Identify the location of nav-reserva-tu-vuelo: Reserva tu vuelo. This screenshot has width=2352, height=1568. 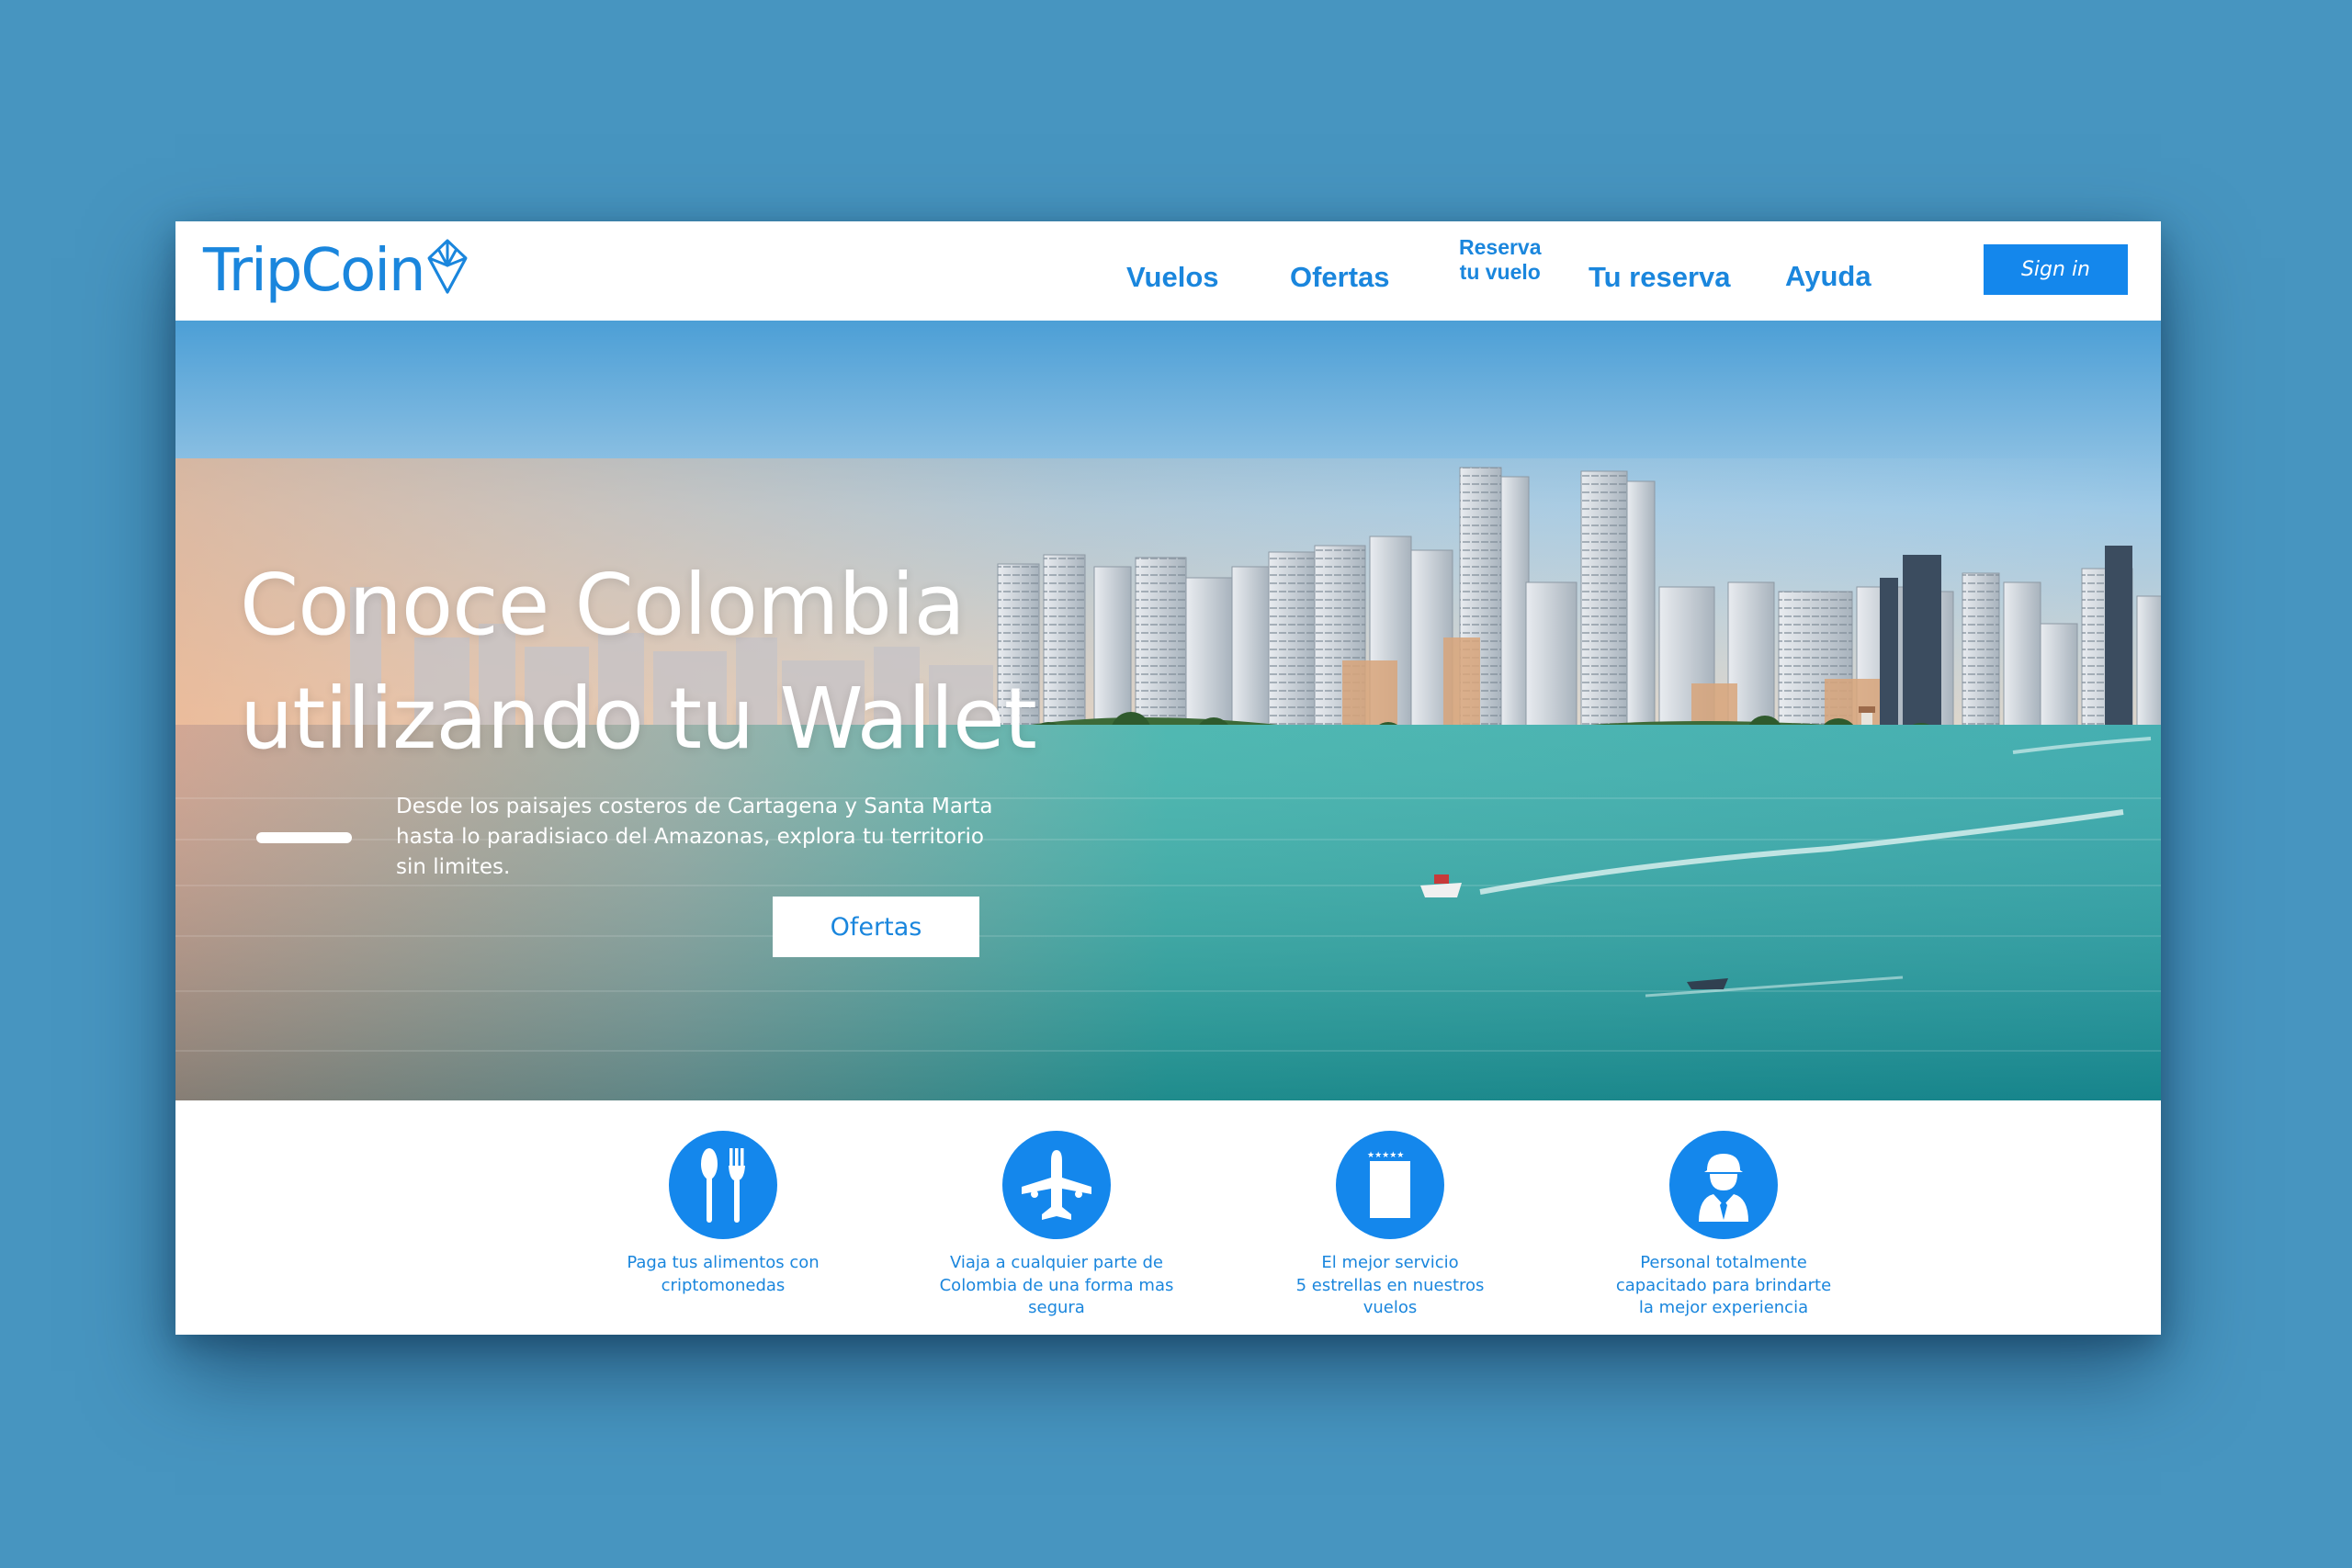
(1500, 260).